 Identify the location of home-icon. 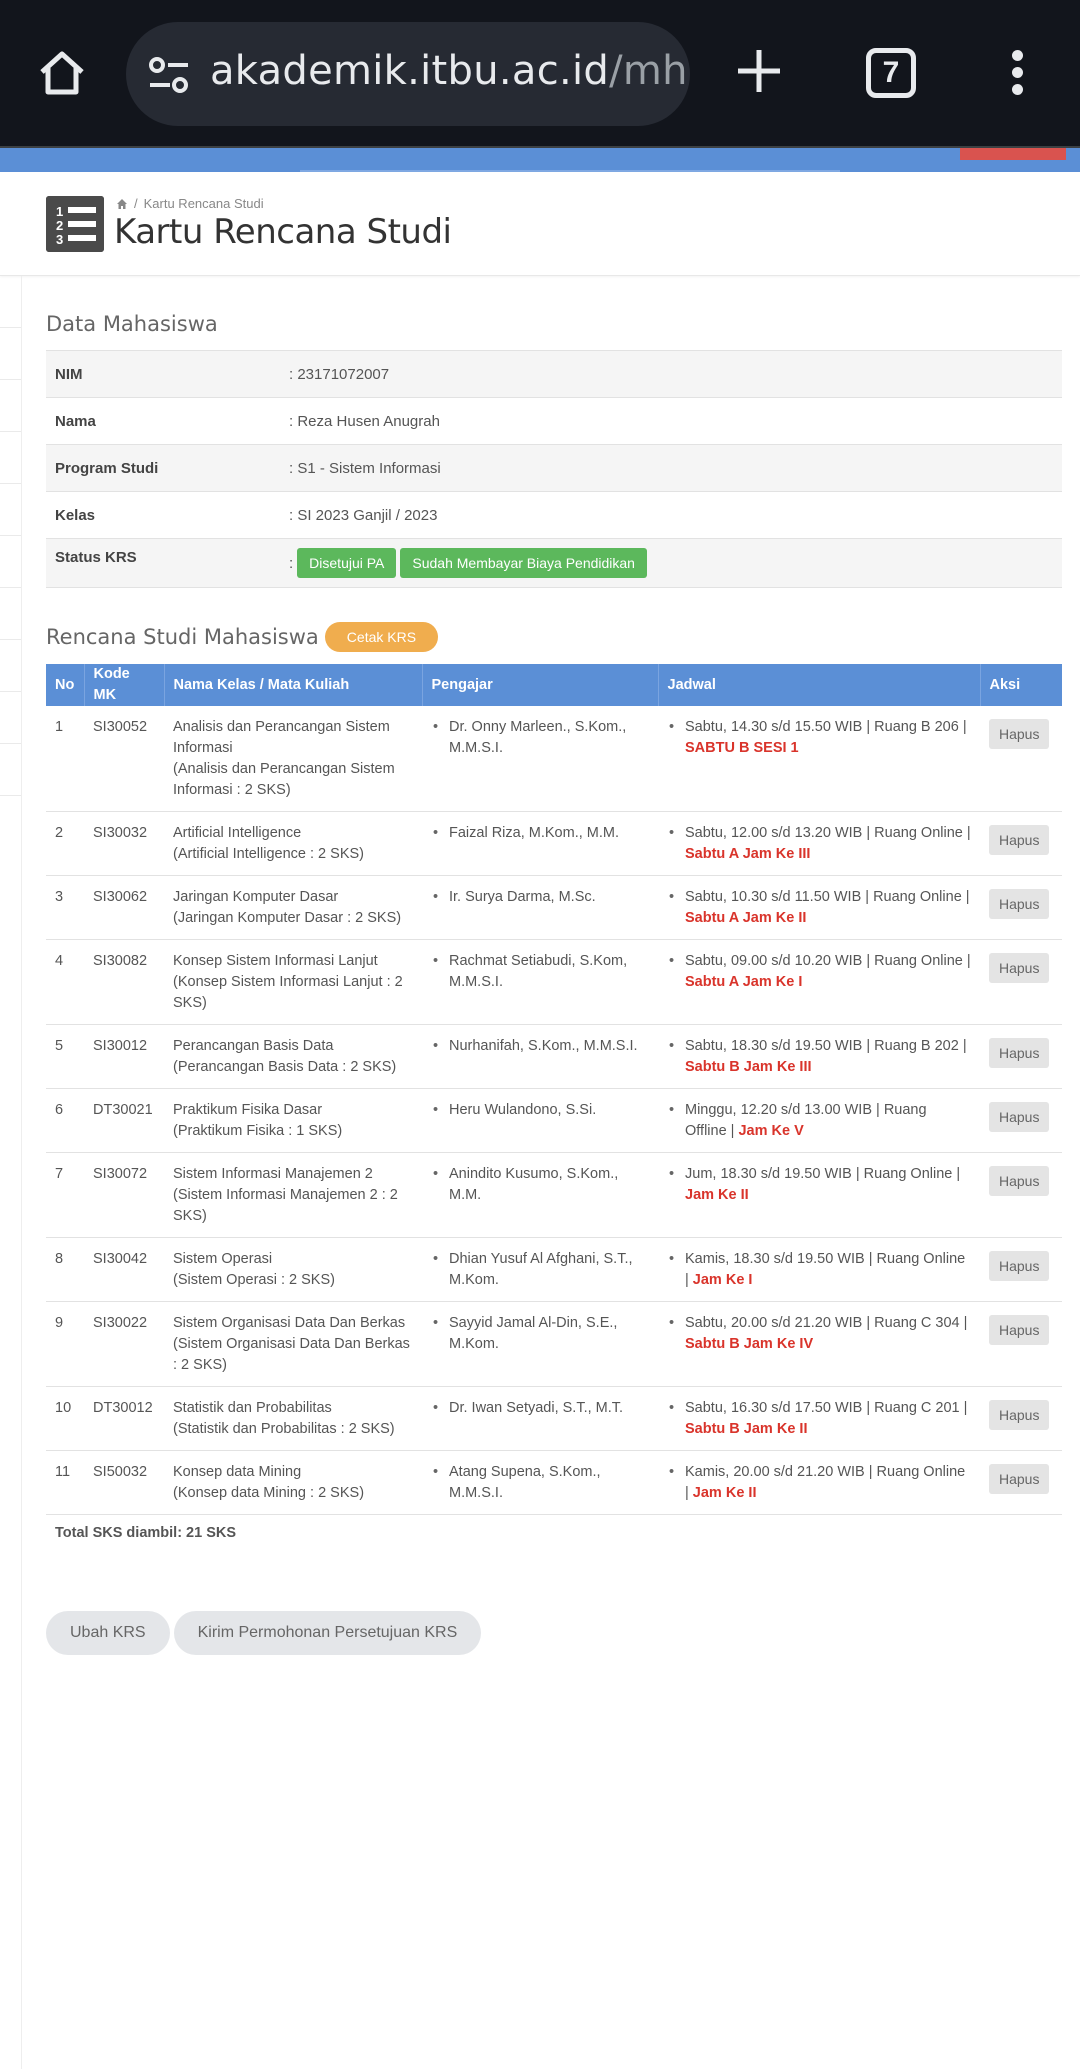
(62, 72).